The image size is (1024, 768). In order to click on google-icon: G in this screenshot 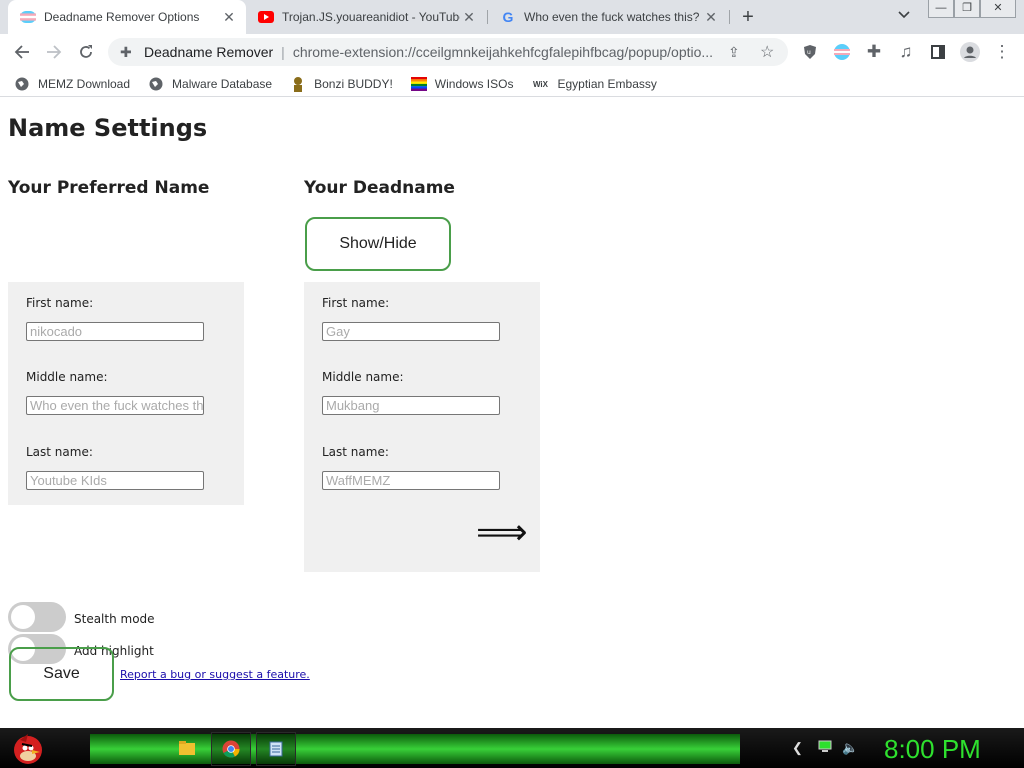, I will do `click(508, 17)`.